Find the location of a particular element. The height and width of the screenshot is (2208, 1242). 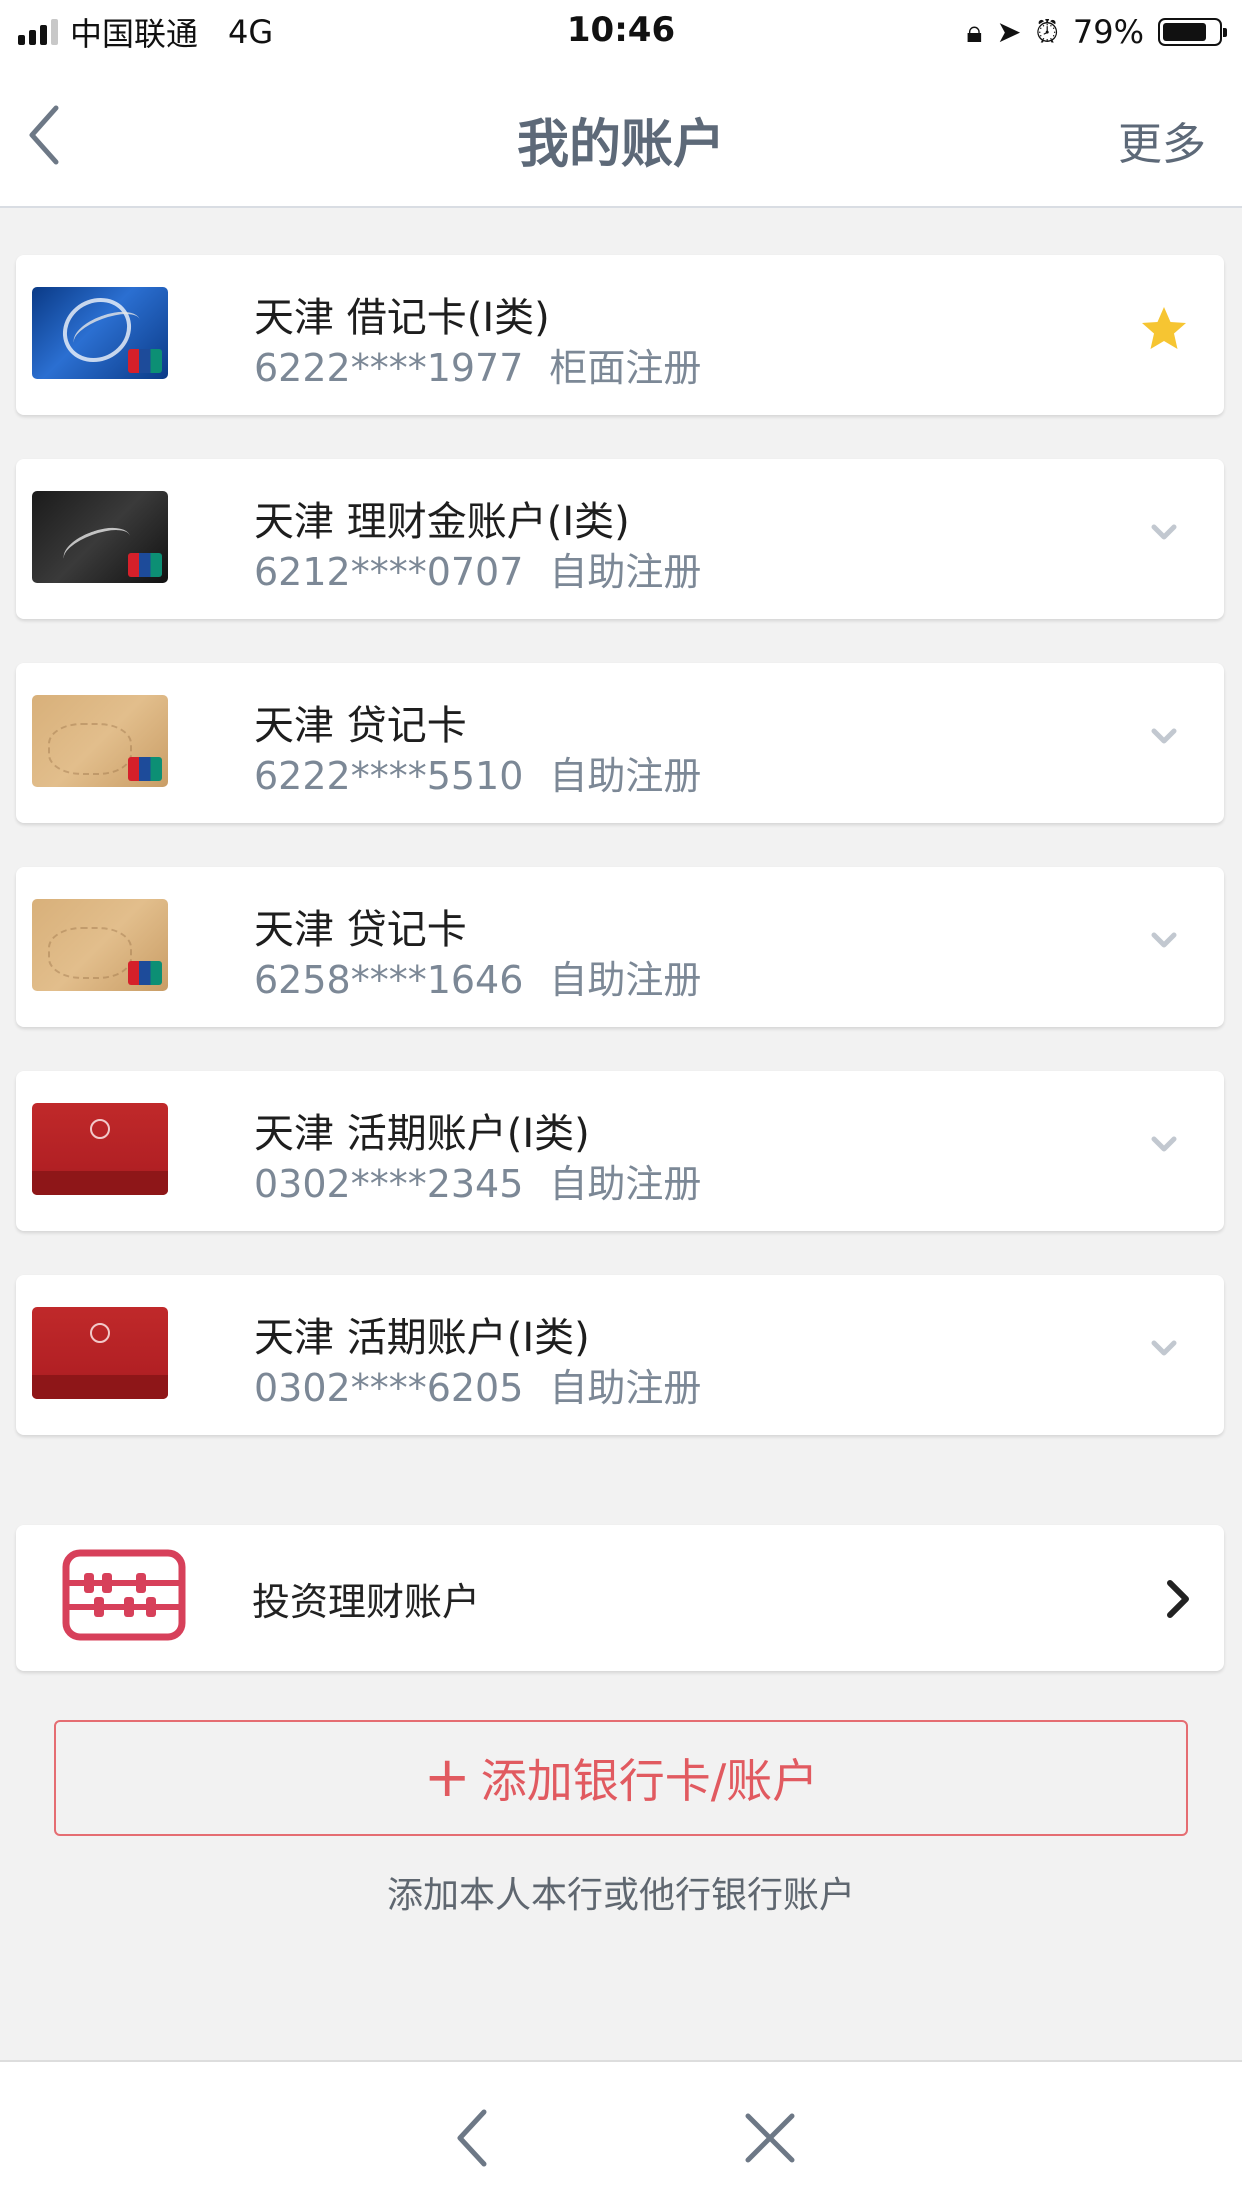

account-details: 6258****1646 自助注册 is located at coordinates (477, 976).